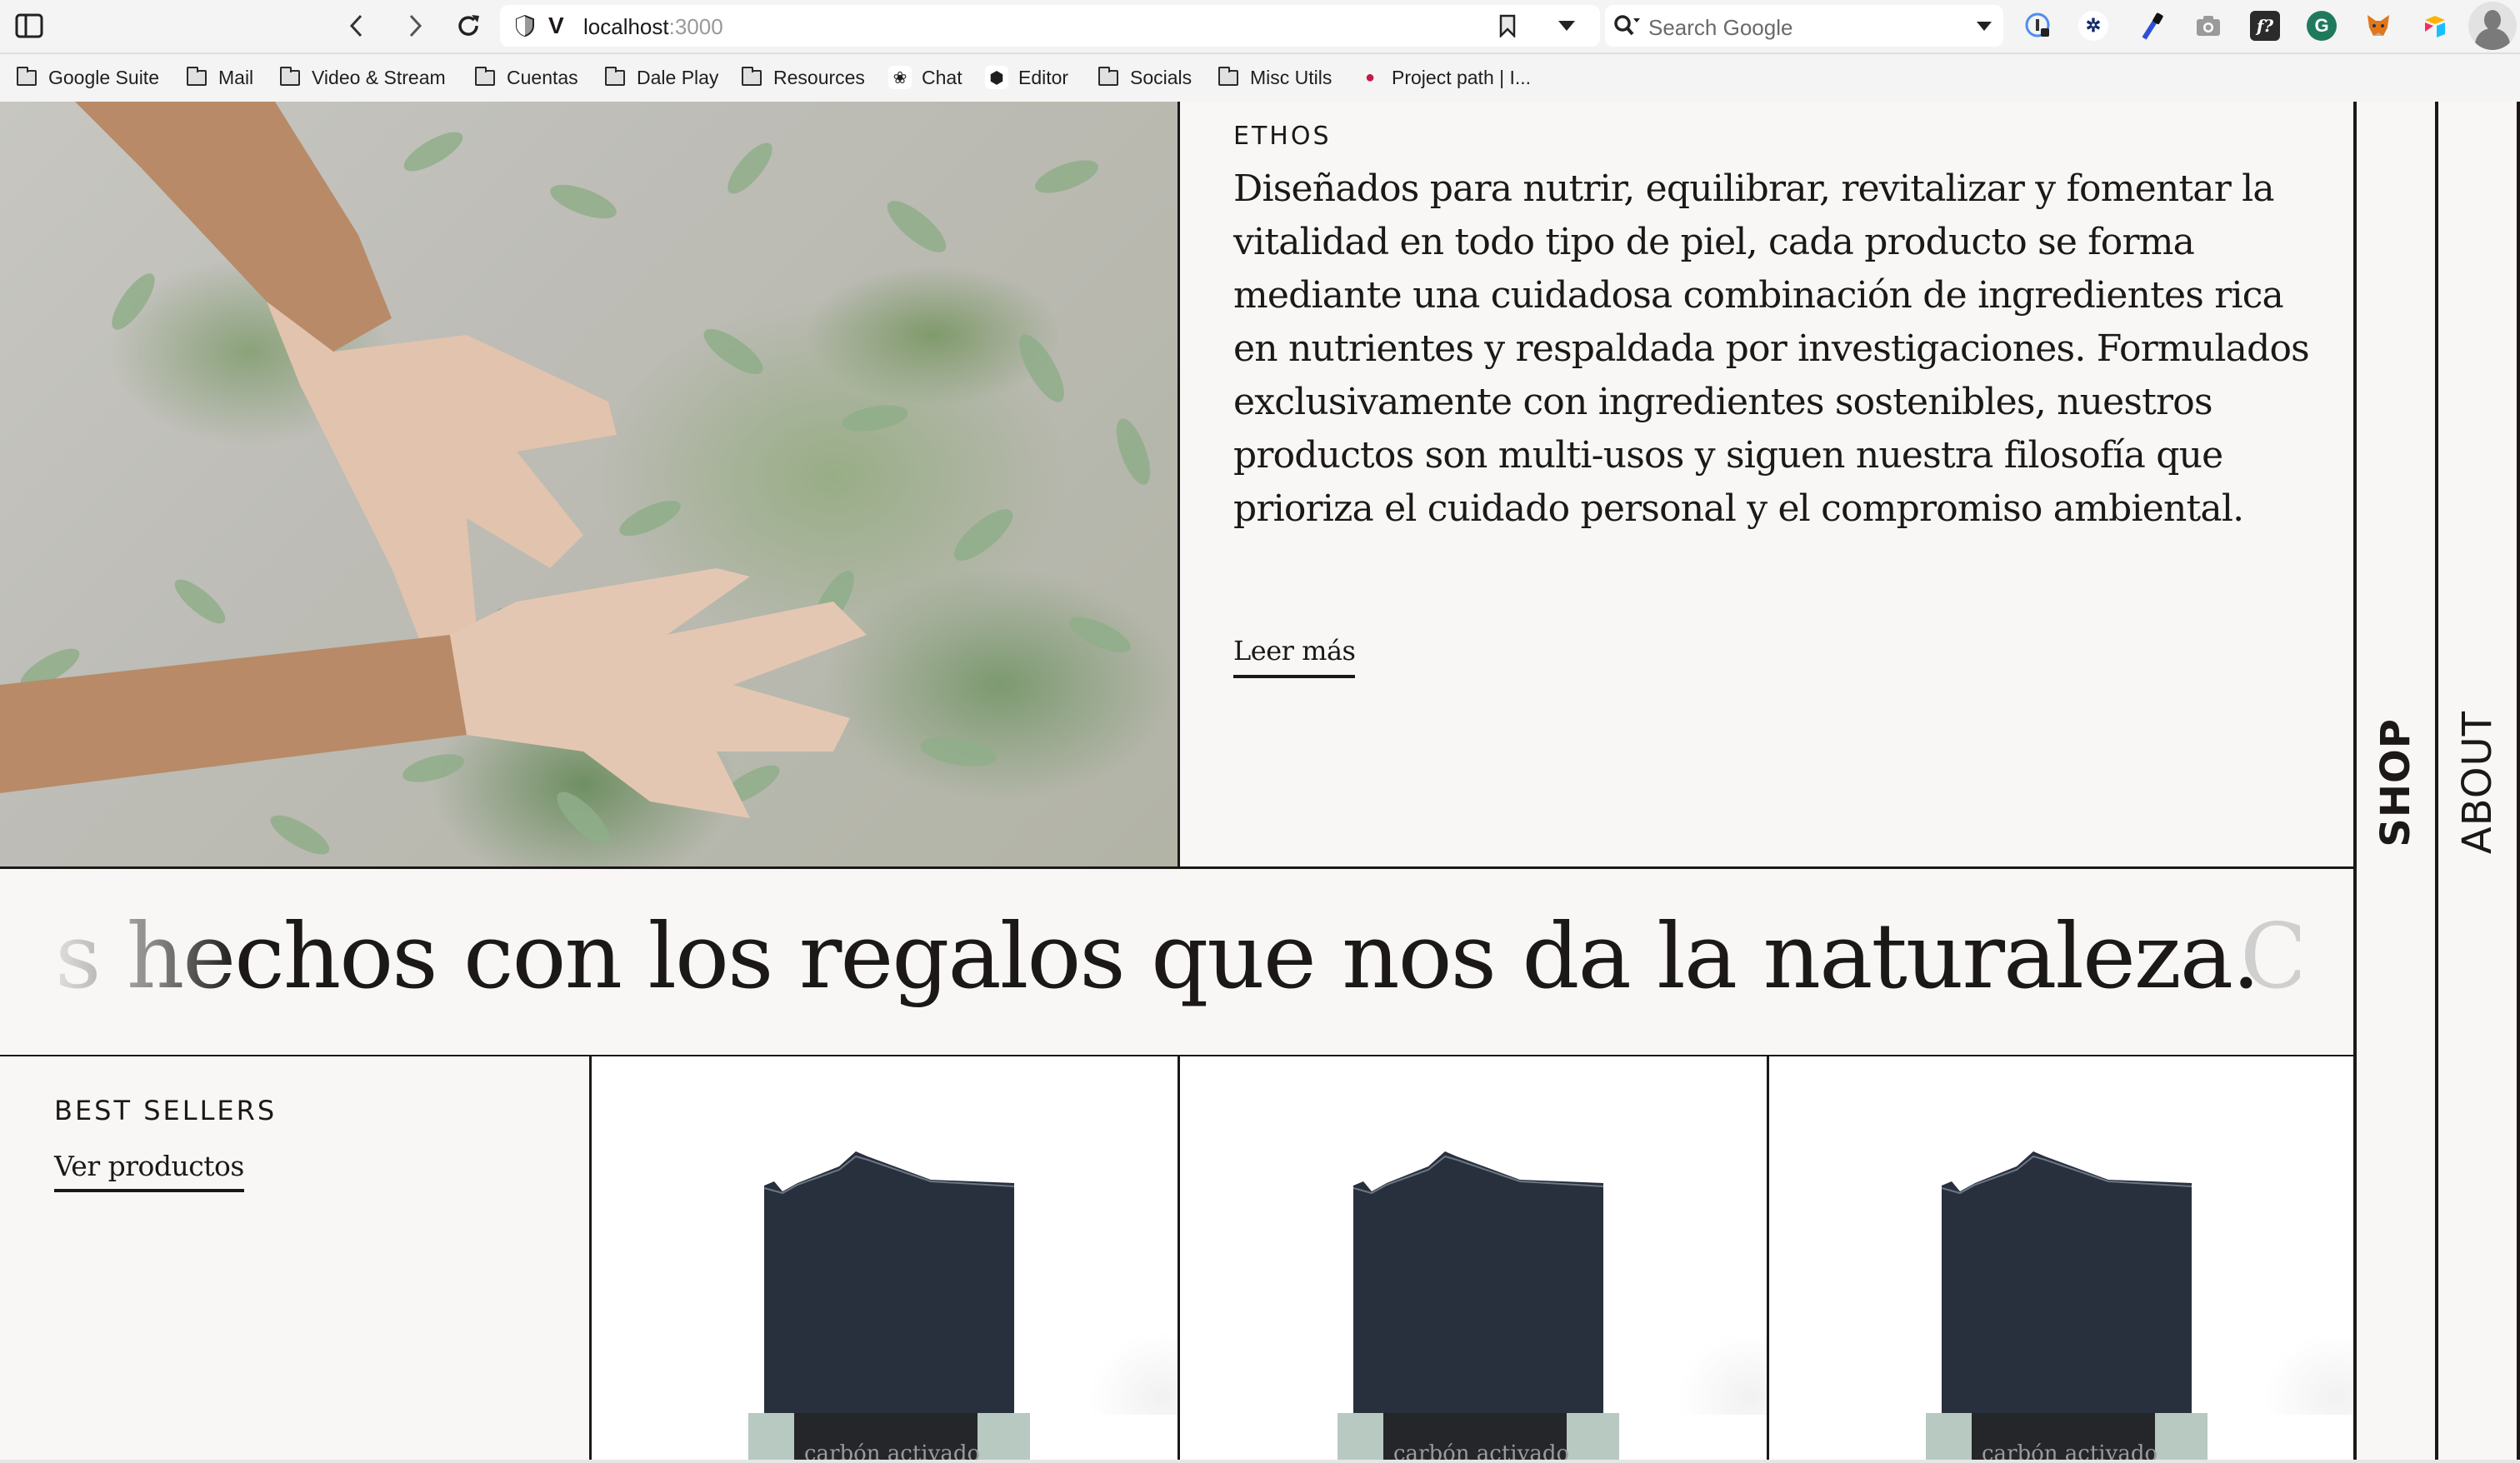 This screenshot has height=1463, width=2520. Describe the element at coordinates (103, 77) in the screenshot. I see `bookmark-label: Google Suite` at that location.